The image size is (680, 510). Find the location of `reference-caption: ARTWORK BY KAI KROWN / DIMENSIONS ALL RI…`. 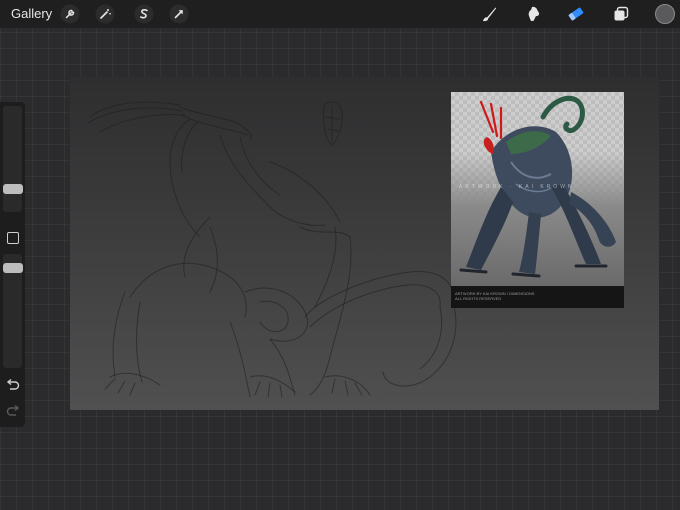

reference-caption: ARTWORK BY KAI KROWN / DIMENSIONS ALL RI… is located at coordinates (494, 296).